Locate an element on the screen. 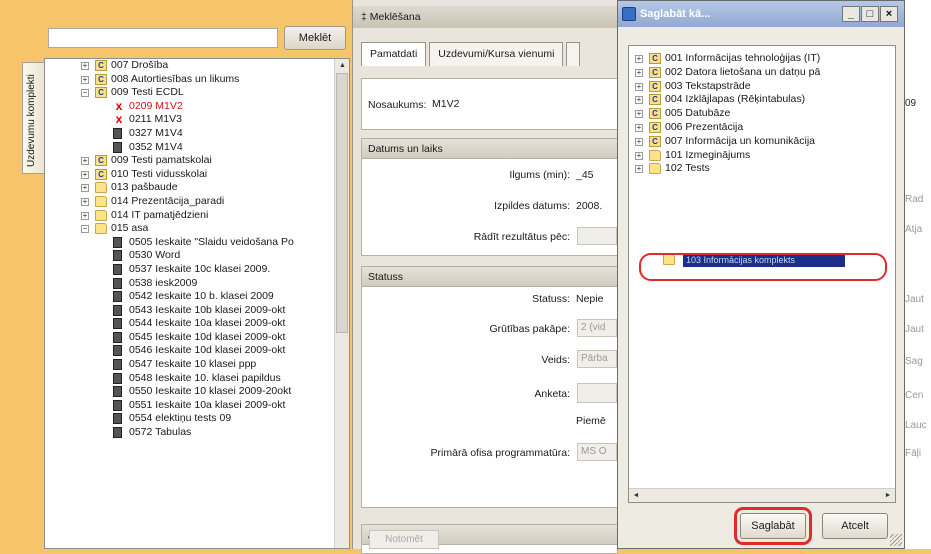 This screenshot has width=931, height=554. task-tree-scrollbar: ▲ is located at coordinates (341, 303).